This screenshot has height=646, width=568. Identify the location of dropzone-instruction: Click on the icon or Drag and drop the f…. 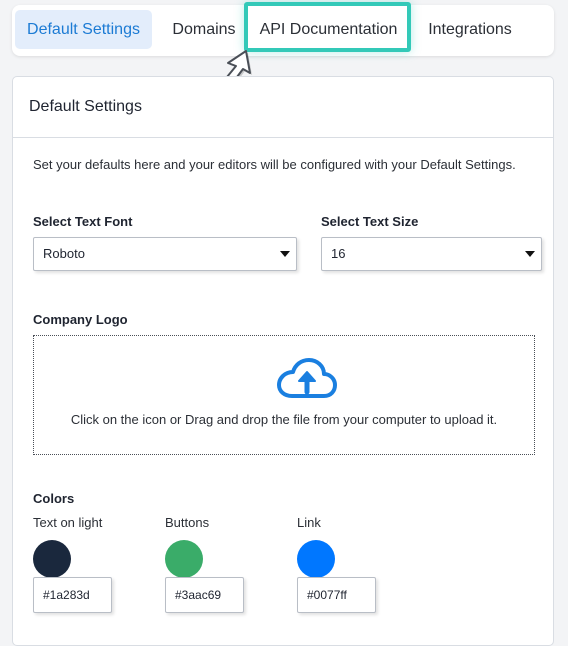
(284, 419).